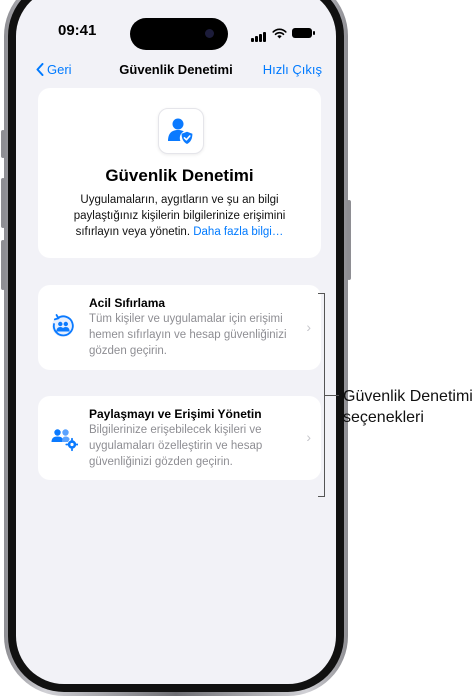 The width and height of the screenshot is (474, 700). What do you see at coordinates (3, 203) in the screenshot?
I see `volume-up-button` at bounding box center [3, 203].